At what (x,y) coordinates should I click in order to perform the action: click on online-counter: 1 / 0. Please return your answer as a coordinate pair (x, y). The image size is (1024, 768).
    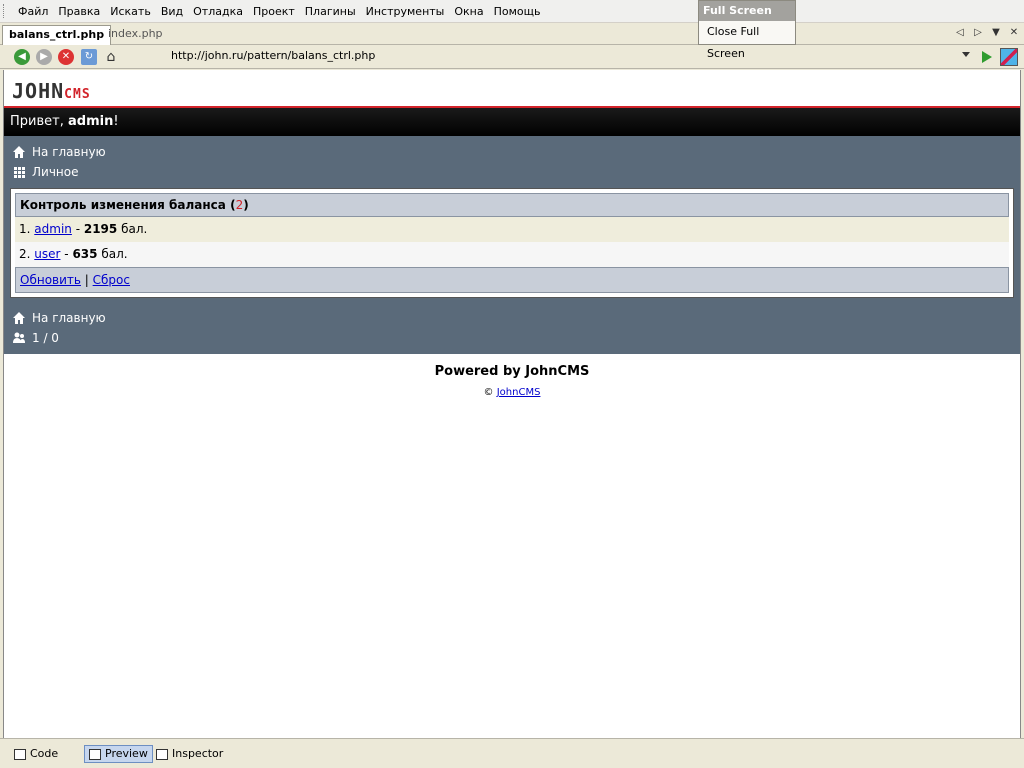
    Looking at the image, I should click on (512, 338).